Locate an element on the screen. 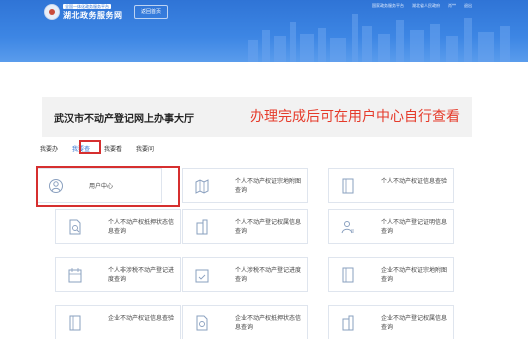 This screenshot has width=528, height=339. instruction-note: 办理完成后可在用户中心自行查看 is located at coordinates (355, 117).